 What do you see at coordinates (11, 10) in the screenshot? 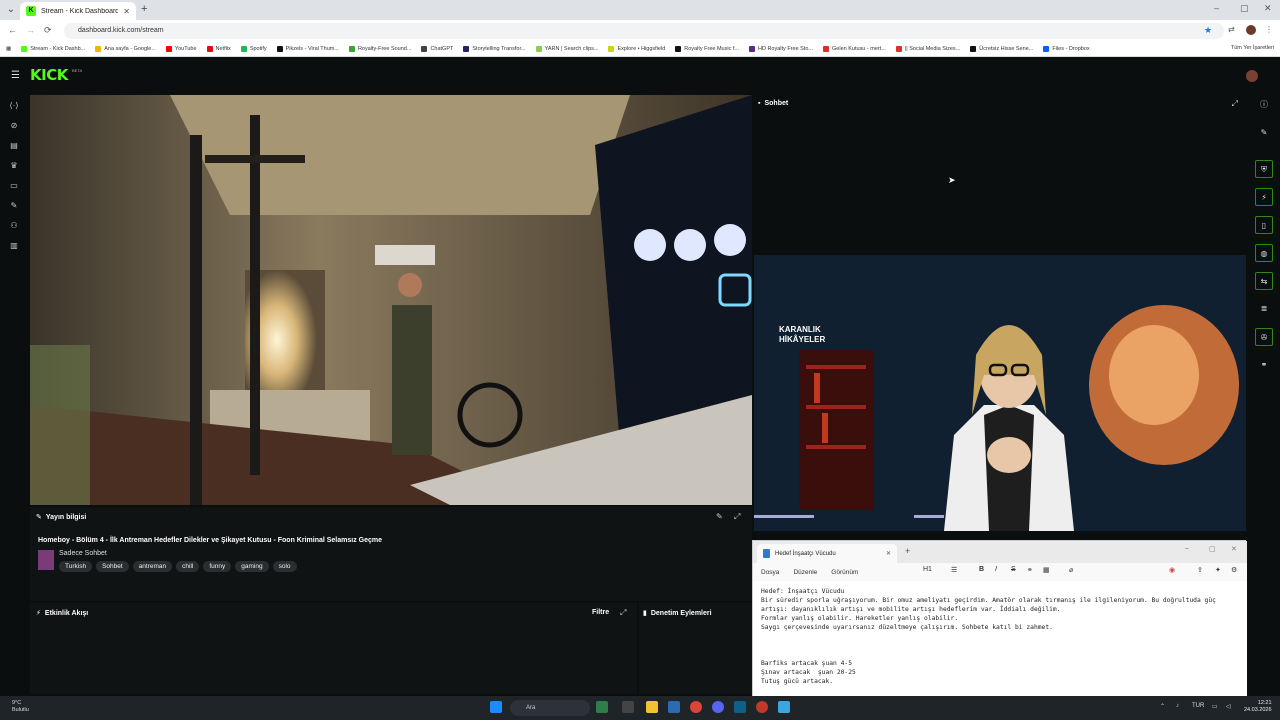
I see `tab-search-icon: ⌄` at bounding box center [11, 10].